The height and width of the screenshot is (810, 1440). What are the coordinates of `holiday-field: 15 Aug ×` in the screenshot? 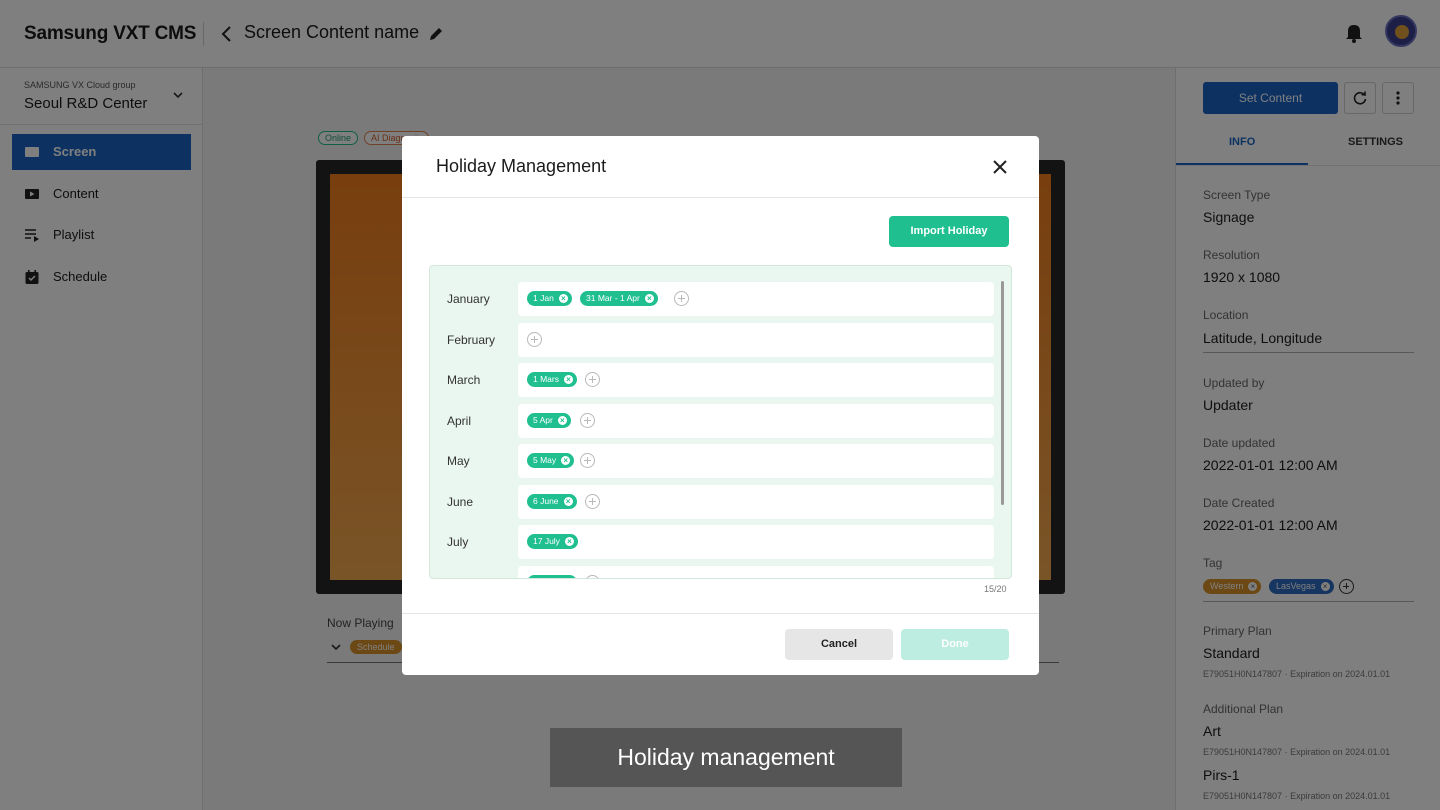 It's located at (756, 572).